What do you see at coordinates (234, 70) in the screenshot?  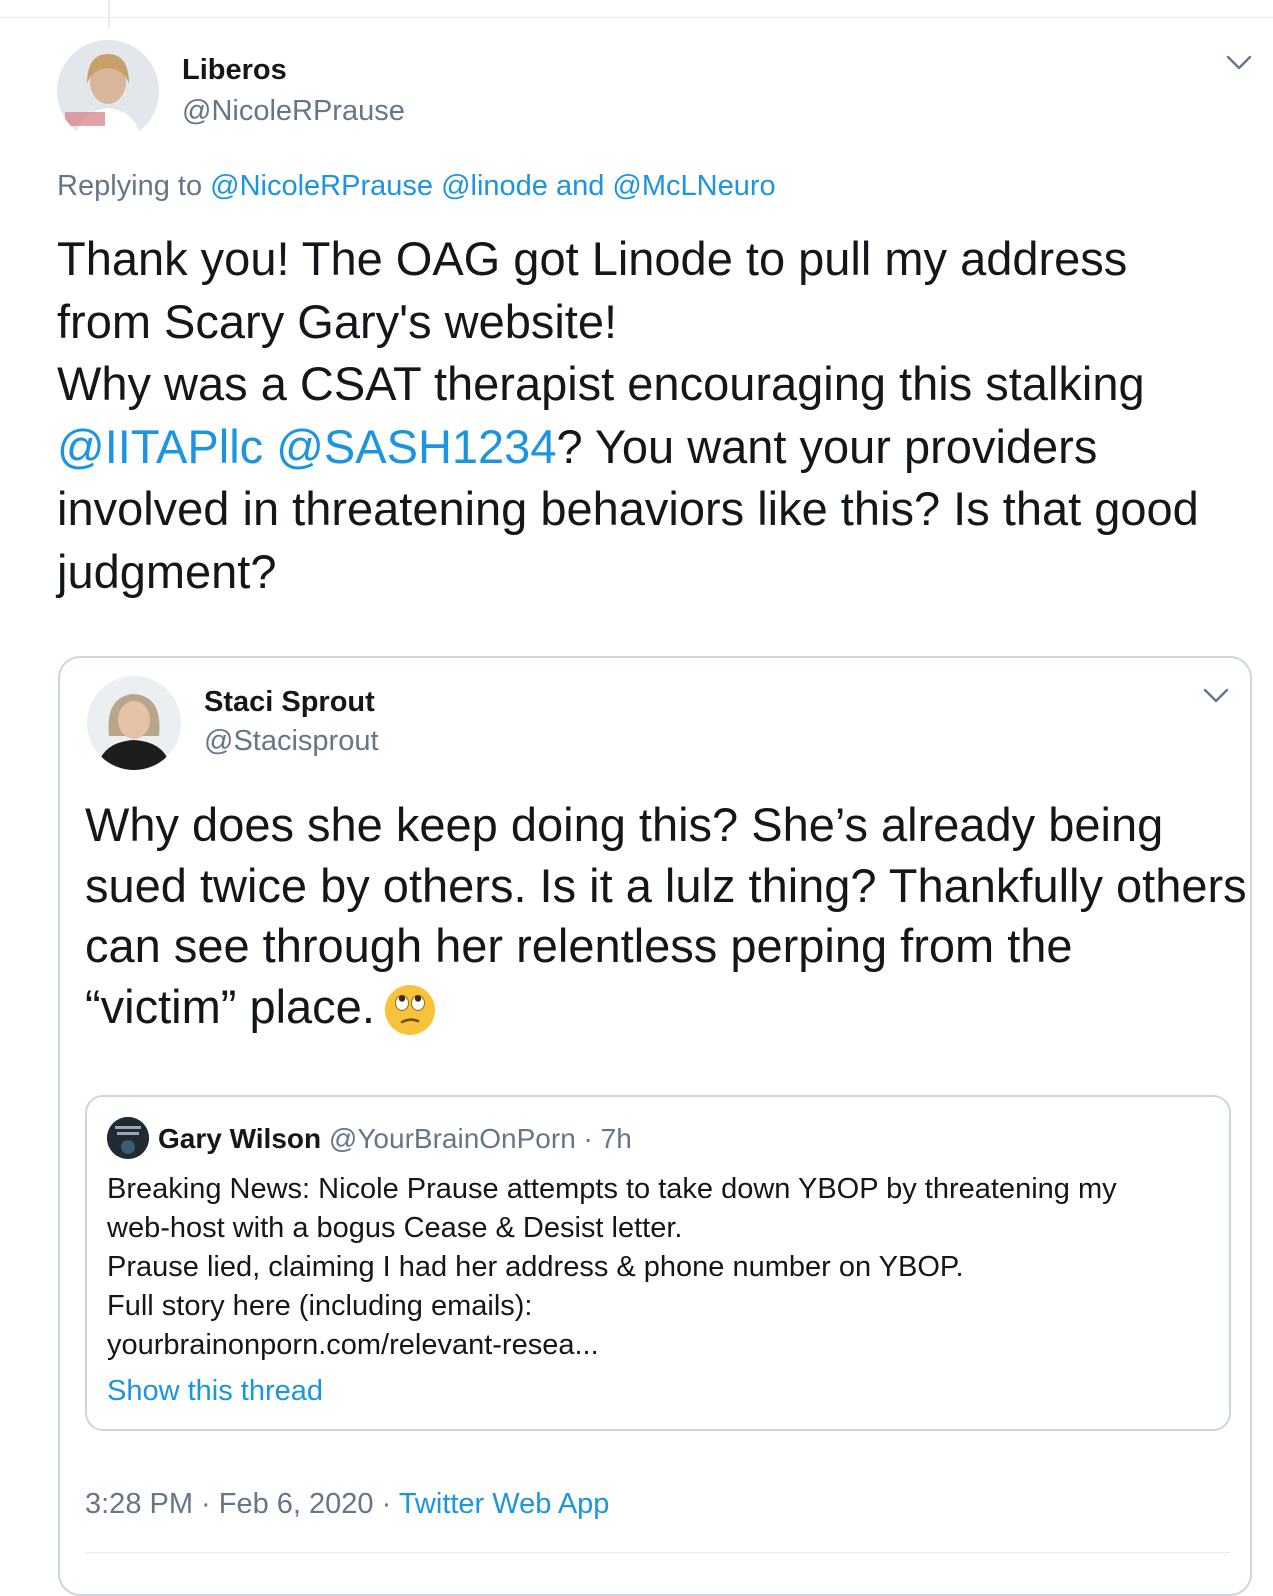 I see `author-name: Liberos` at bounding box center [234, 70].